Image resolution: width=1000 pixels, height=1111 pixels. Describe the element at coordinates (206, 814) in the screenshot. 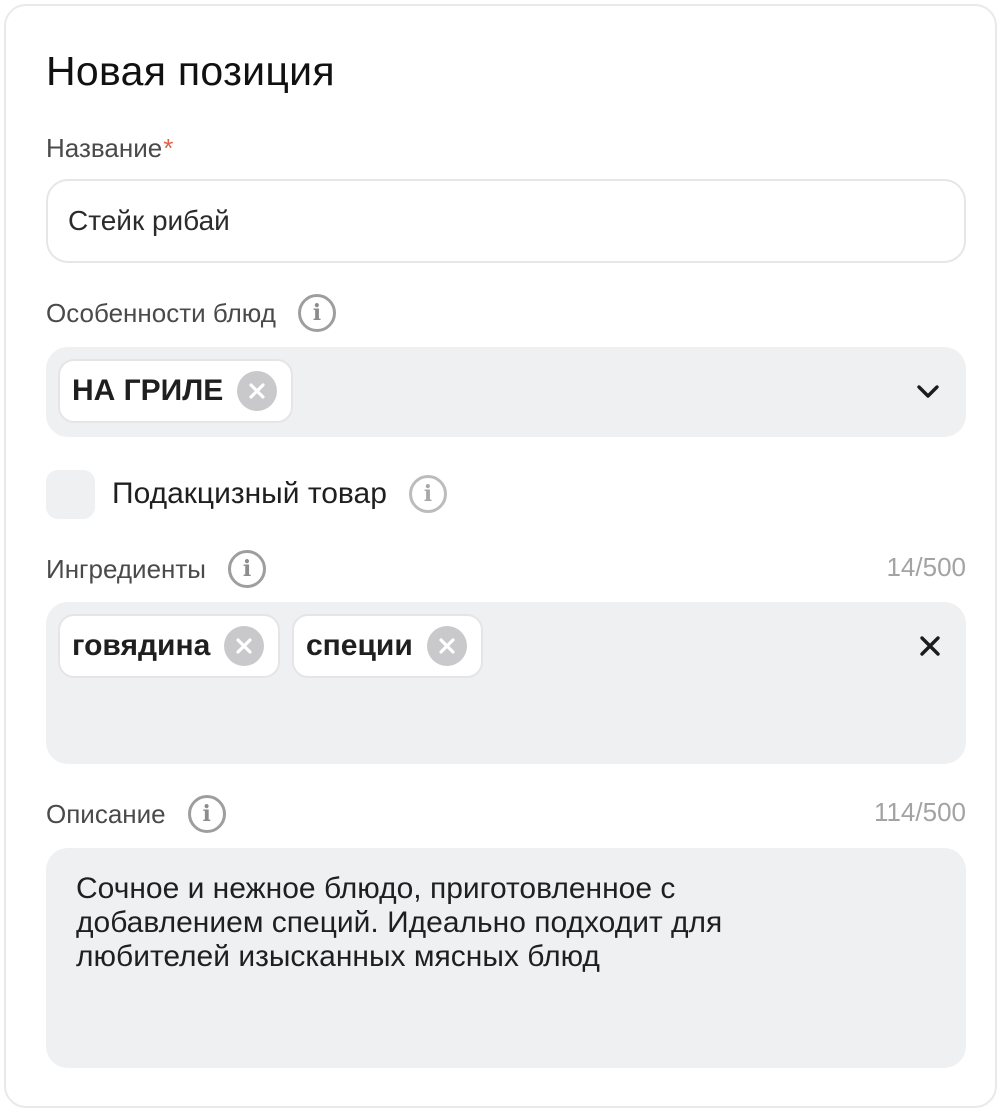

I see `description-info-icon: i` at that location.